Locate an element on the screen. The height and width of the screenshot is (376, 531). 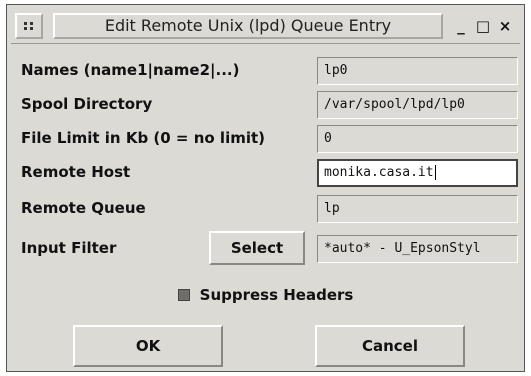
file-limit-row: File Limit in Kb (0 = no limit) 0 is located at coordinates (265, 140).